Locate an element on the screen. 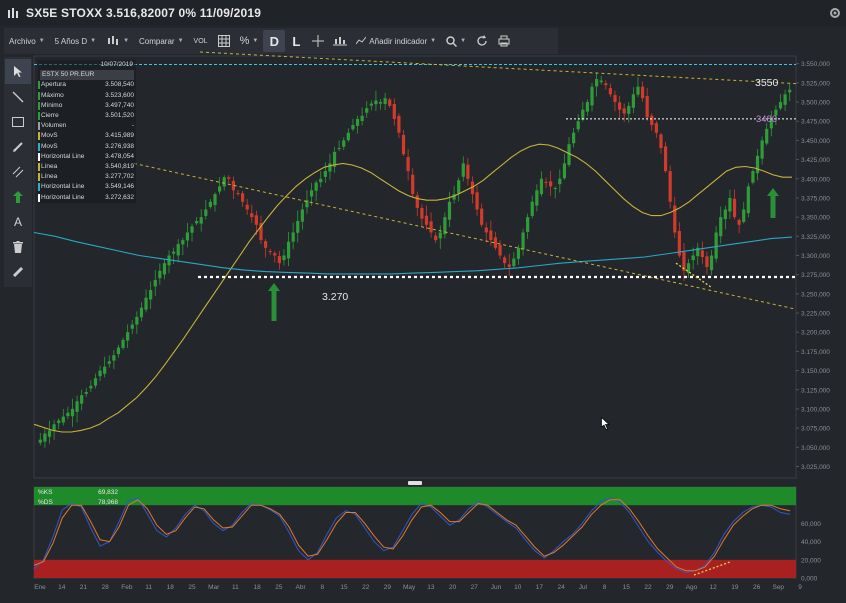 The width and height of the screenshot is (846, 603). print-icon is located at coordinates (504, 41).